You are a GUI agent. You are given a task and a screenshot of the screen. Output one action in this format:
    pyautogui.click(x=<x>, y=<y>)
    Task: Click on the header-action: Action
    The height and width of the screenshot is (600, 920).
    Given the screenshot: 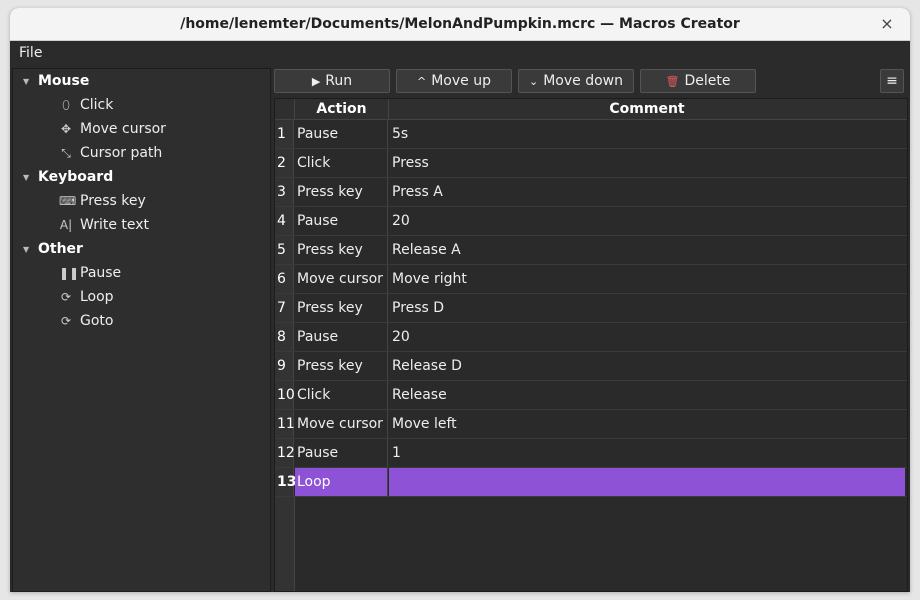 What is the action you would take?
    pyautogui.click(x=342, y=109)
    